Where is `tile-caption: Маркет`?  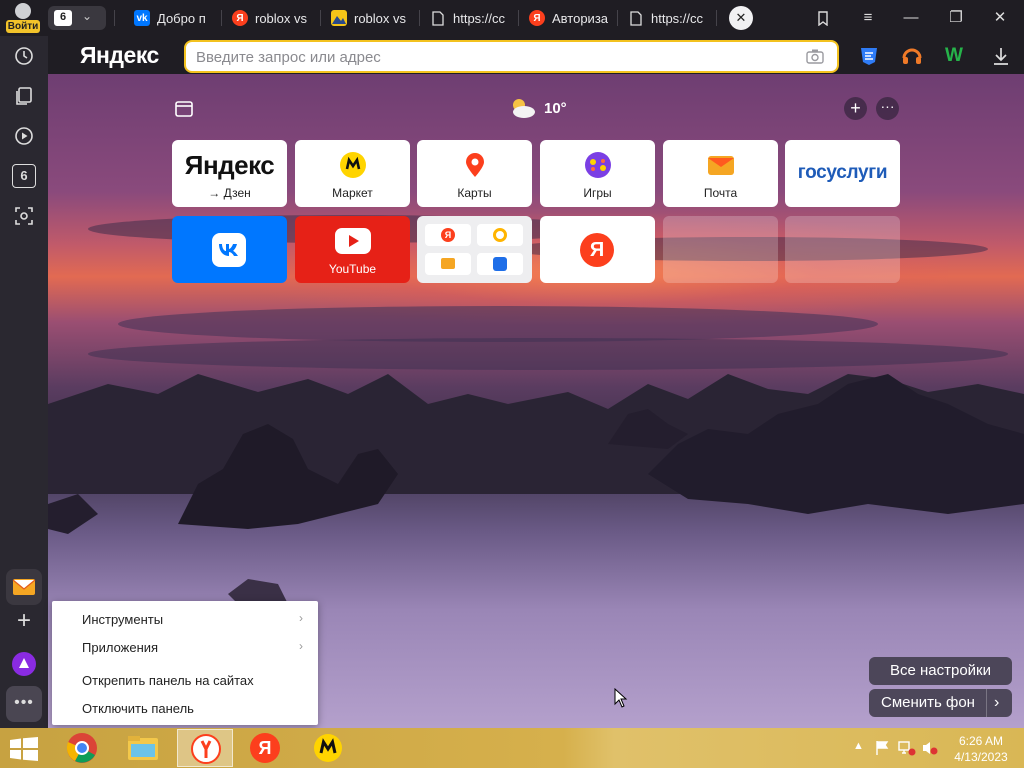 tile-caption: Маркет is located at coordinates (352, 193).